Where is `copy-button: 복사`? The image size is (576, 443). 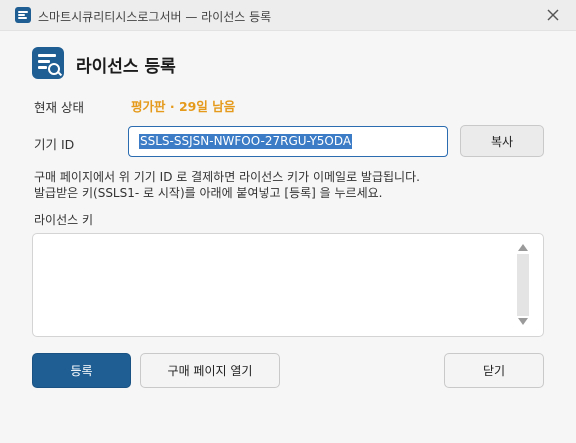 copy-button: 복사 is located at coordinates (502, 141).